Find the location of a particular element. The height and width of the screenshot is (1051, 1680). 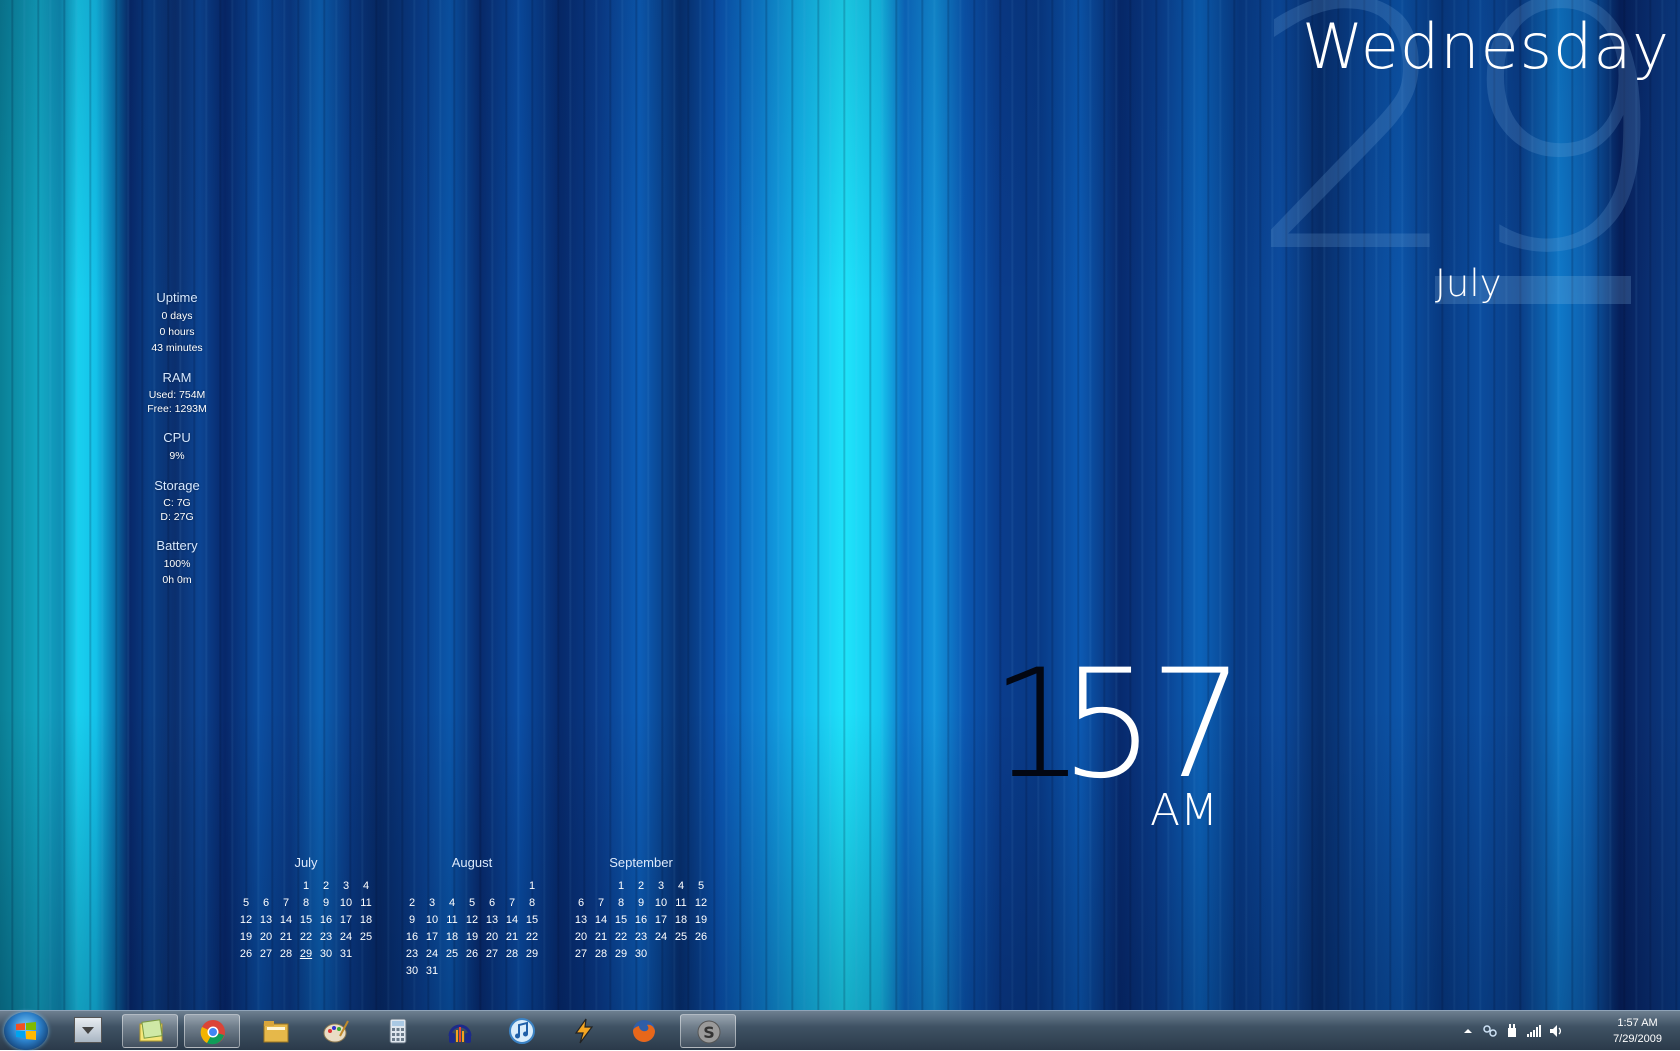

show-hidden-icons-arrow-icon is located at coordinates (1468, 1031).